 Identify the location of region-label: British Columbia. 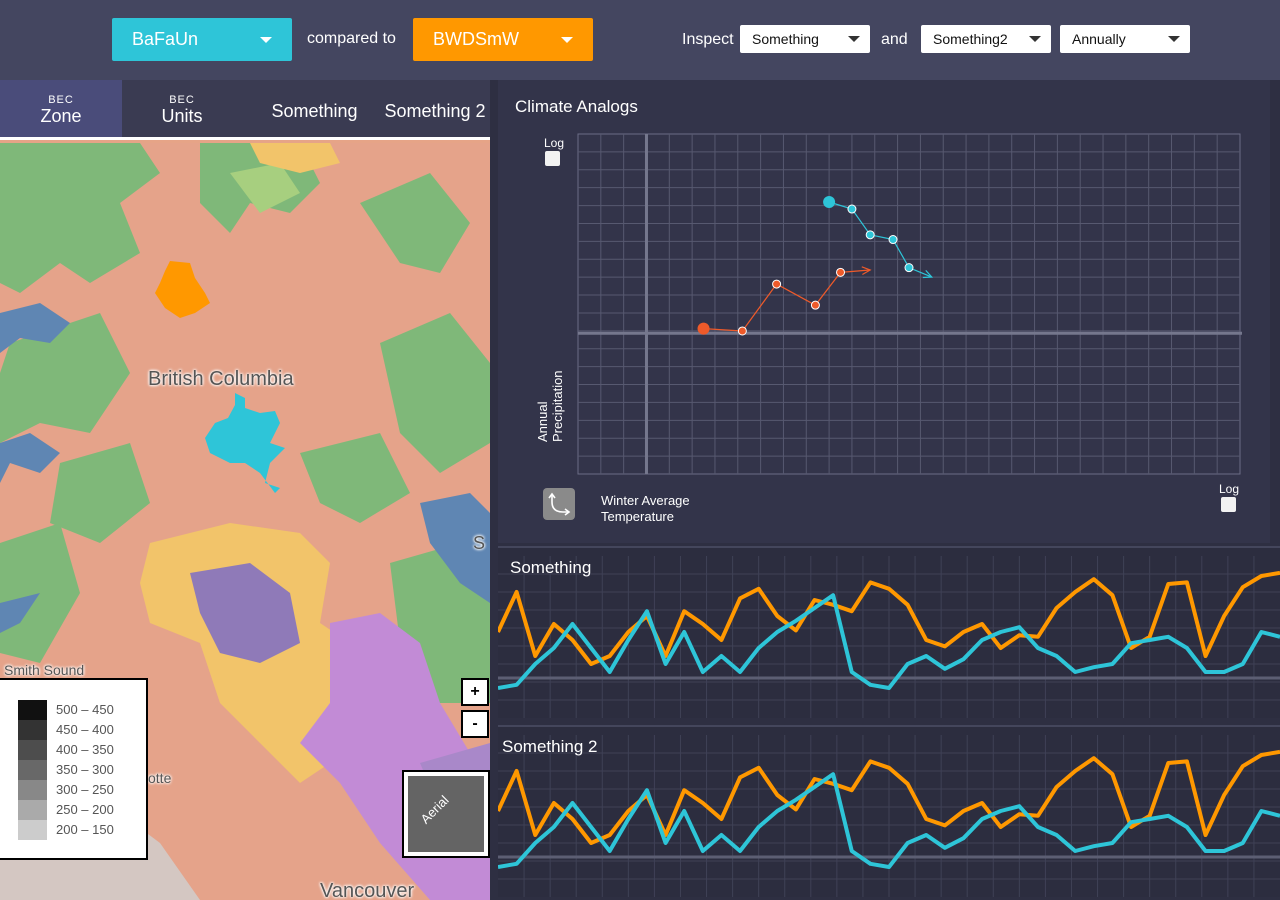
(221, 379).